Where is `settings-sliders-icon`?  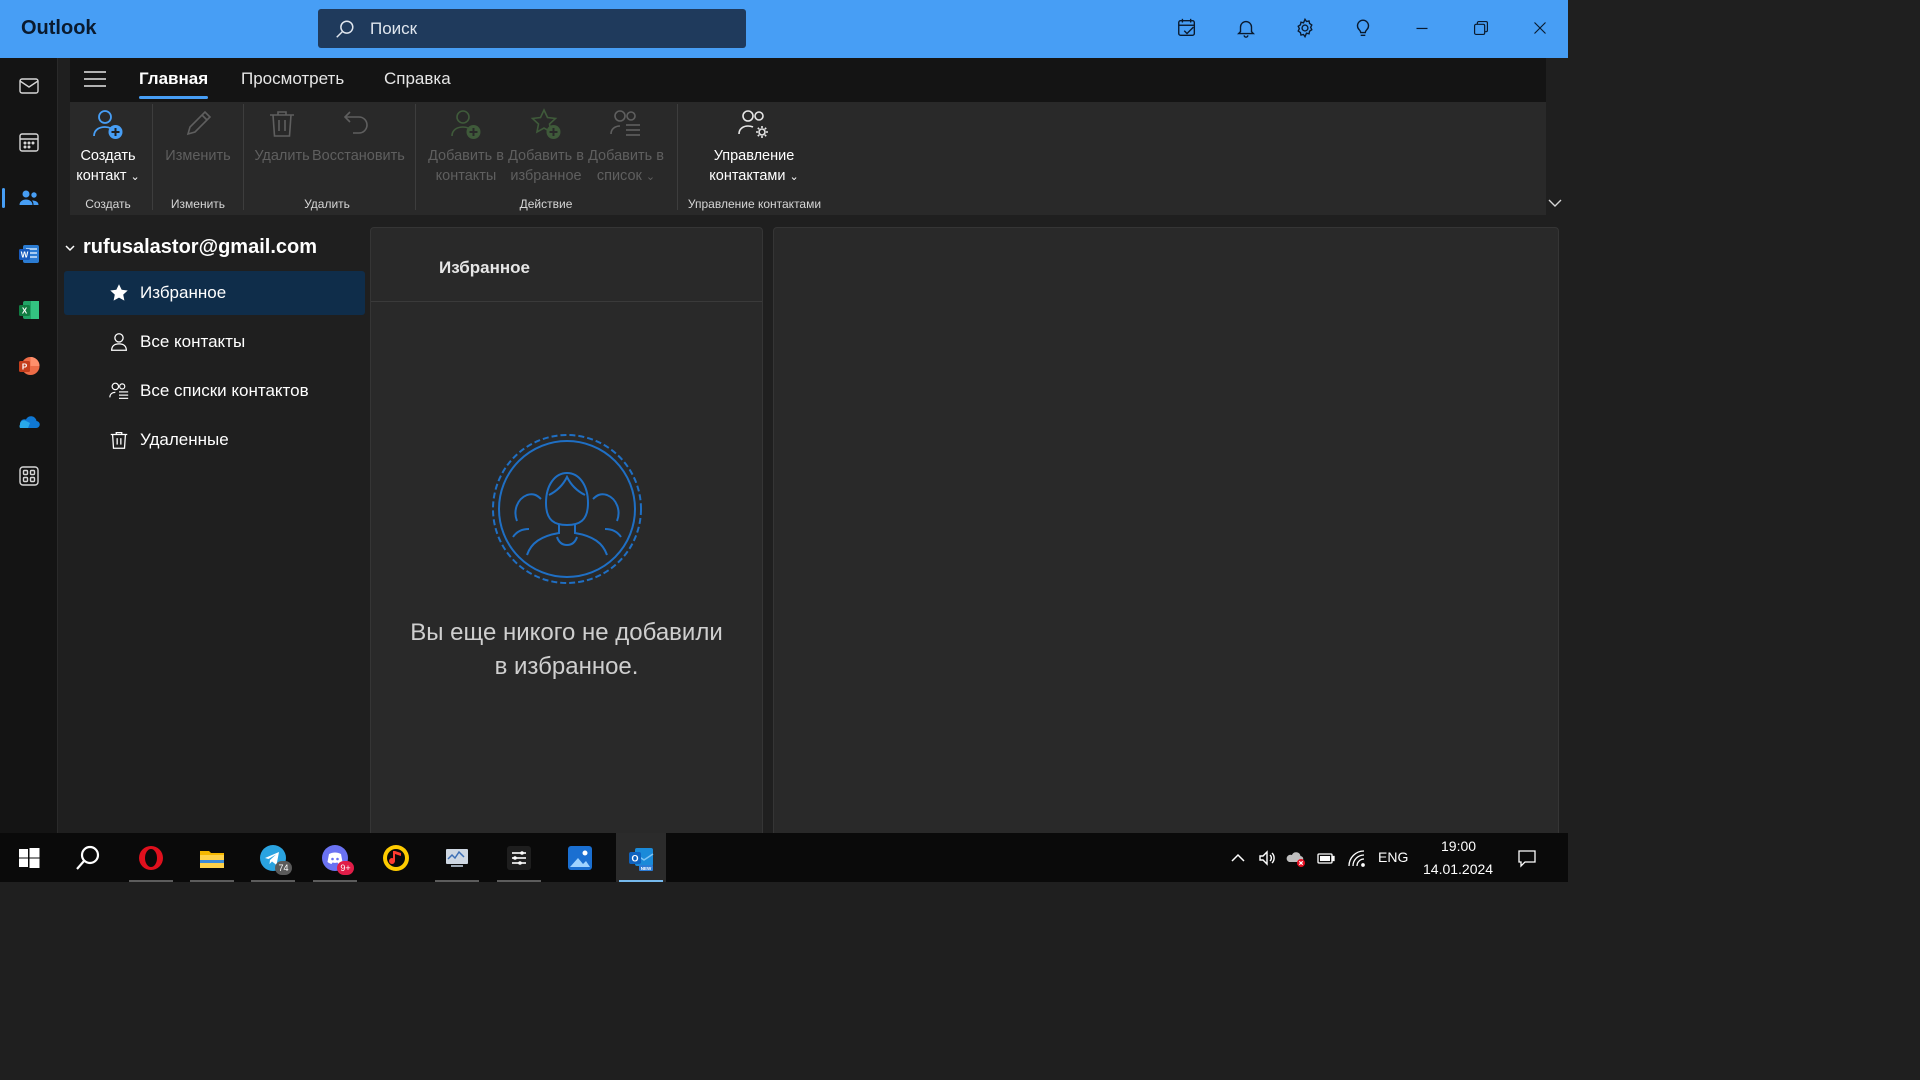
settings-sliders-icon is located at coordinates (519, 857).